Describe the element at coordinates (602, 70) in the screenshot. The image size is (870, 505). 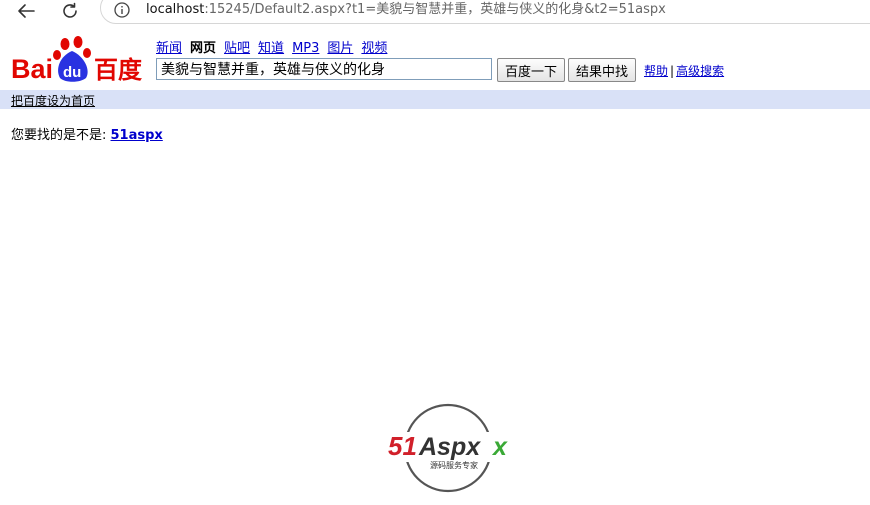
I see `search-within-results-button: 结果中找` at that location.